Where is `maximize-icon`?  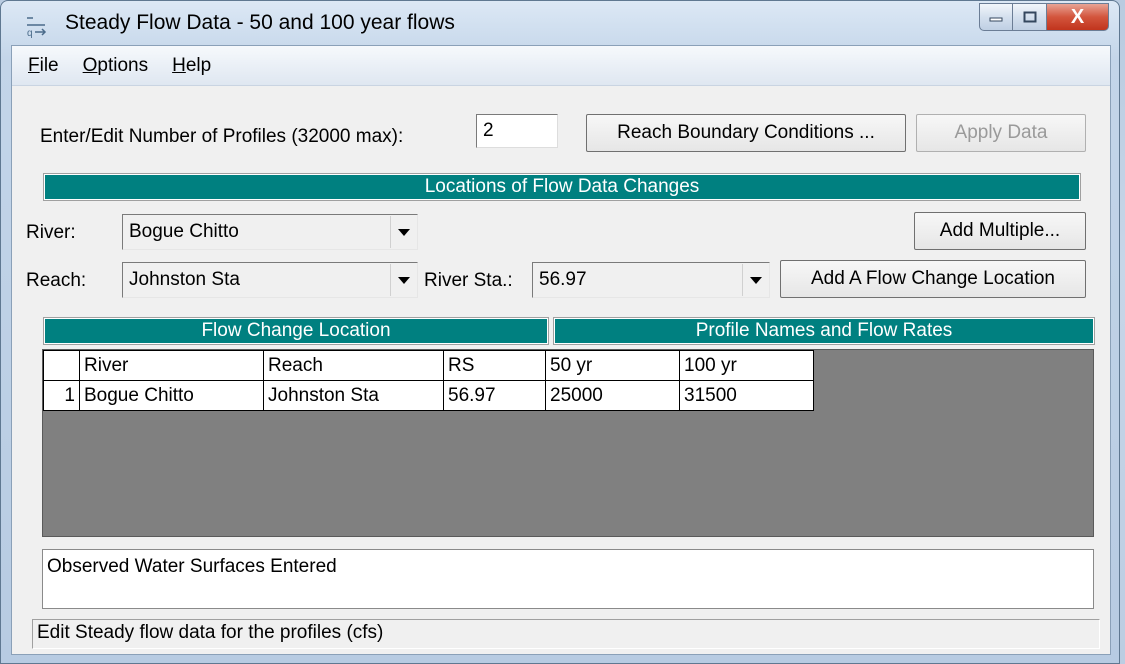 maximize-icon is located at coordinates (1029, 17).